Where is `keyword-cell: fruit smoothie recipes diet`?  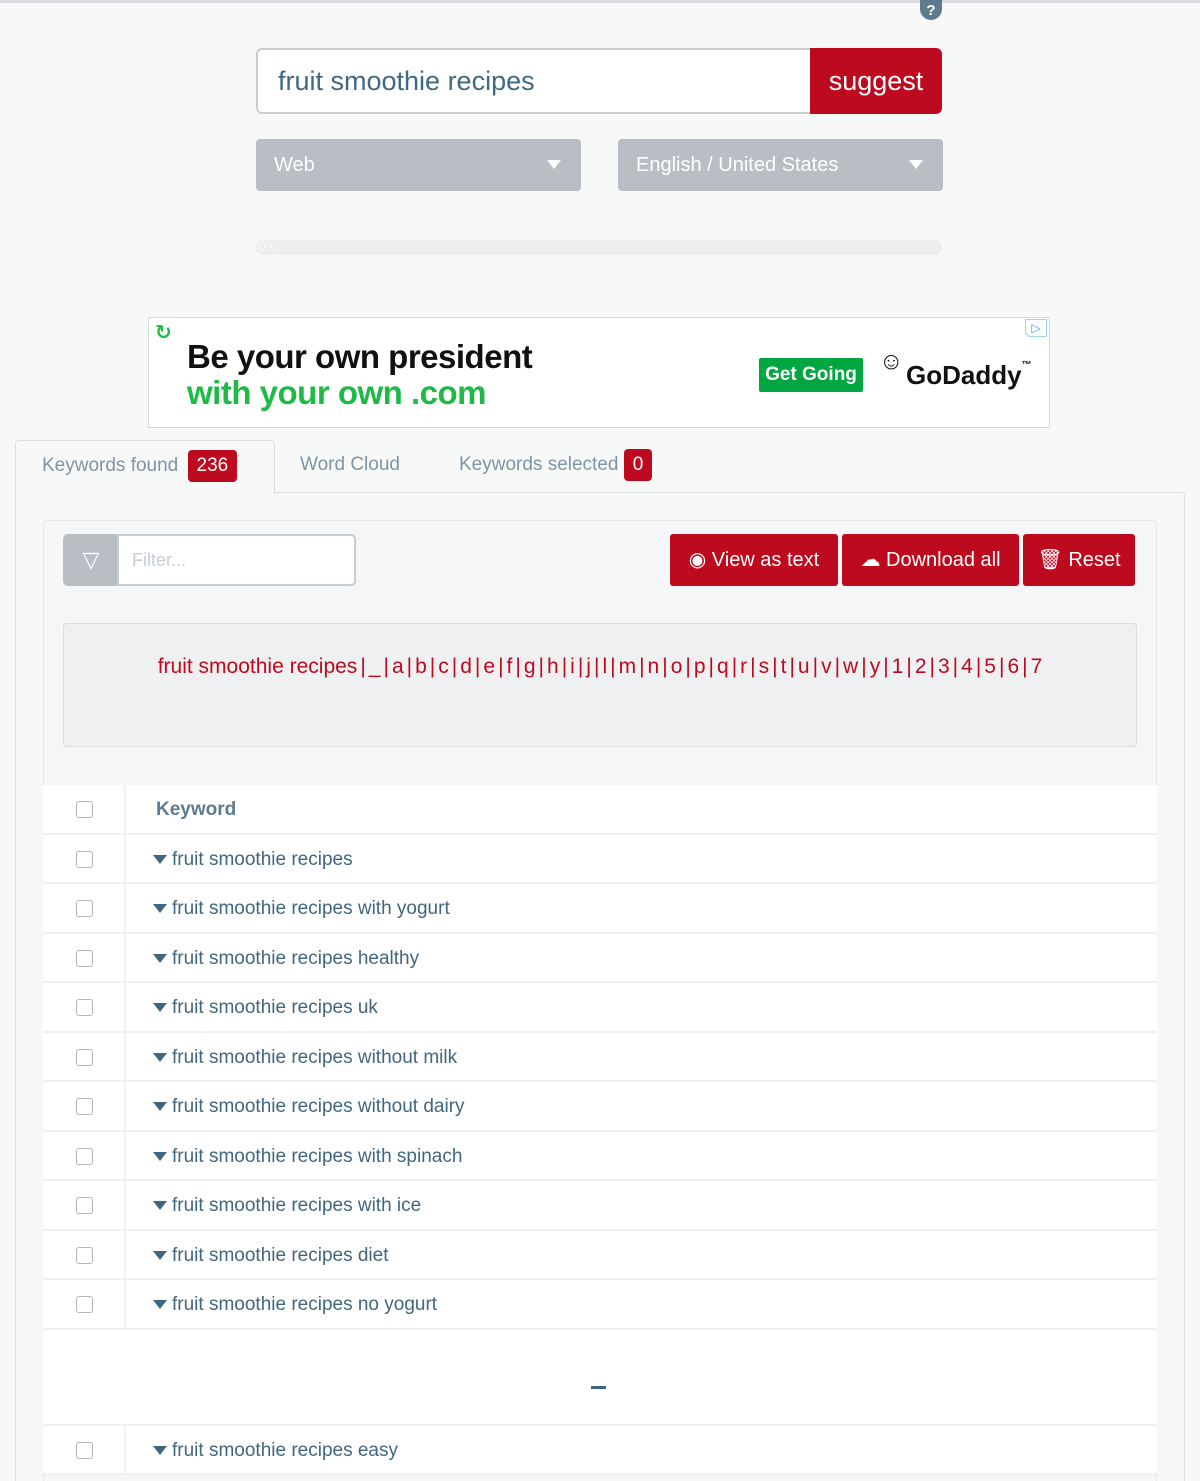
keyword-cell: fruit smoothie recipes diet is located at coordinates (271, 1255).